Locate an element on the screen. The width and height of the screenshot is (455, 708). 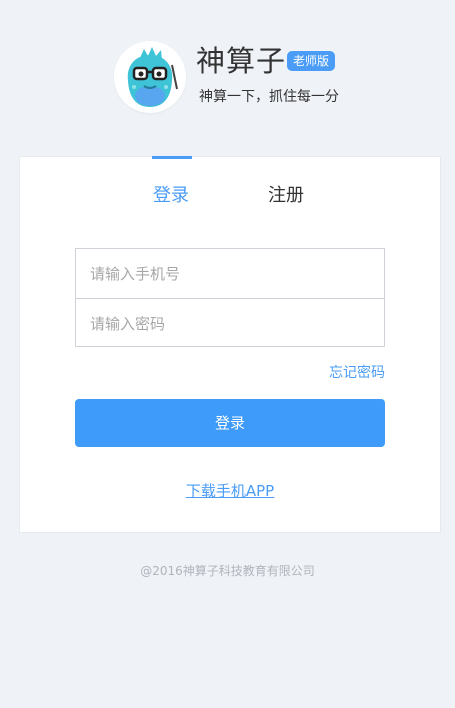
auth-tabs: 登录 注册 is located at coordinates (230, 186).